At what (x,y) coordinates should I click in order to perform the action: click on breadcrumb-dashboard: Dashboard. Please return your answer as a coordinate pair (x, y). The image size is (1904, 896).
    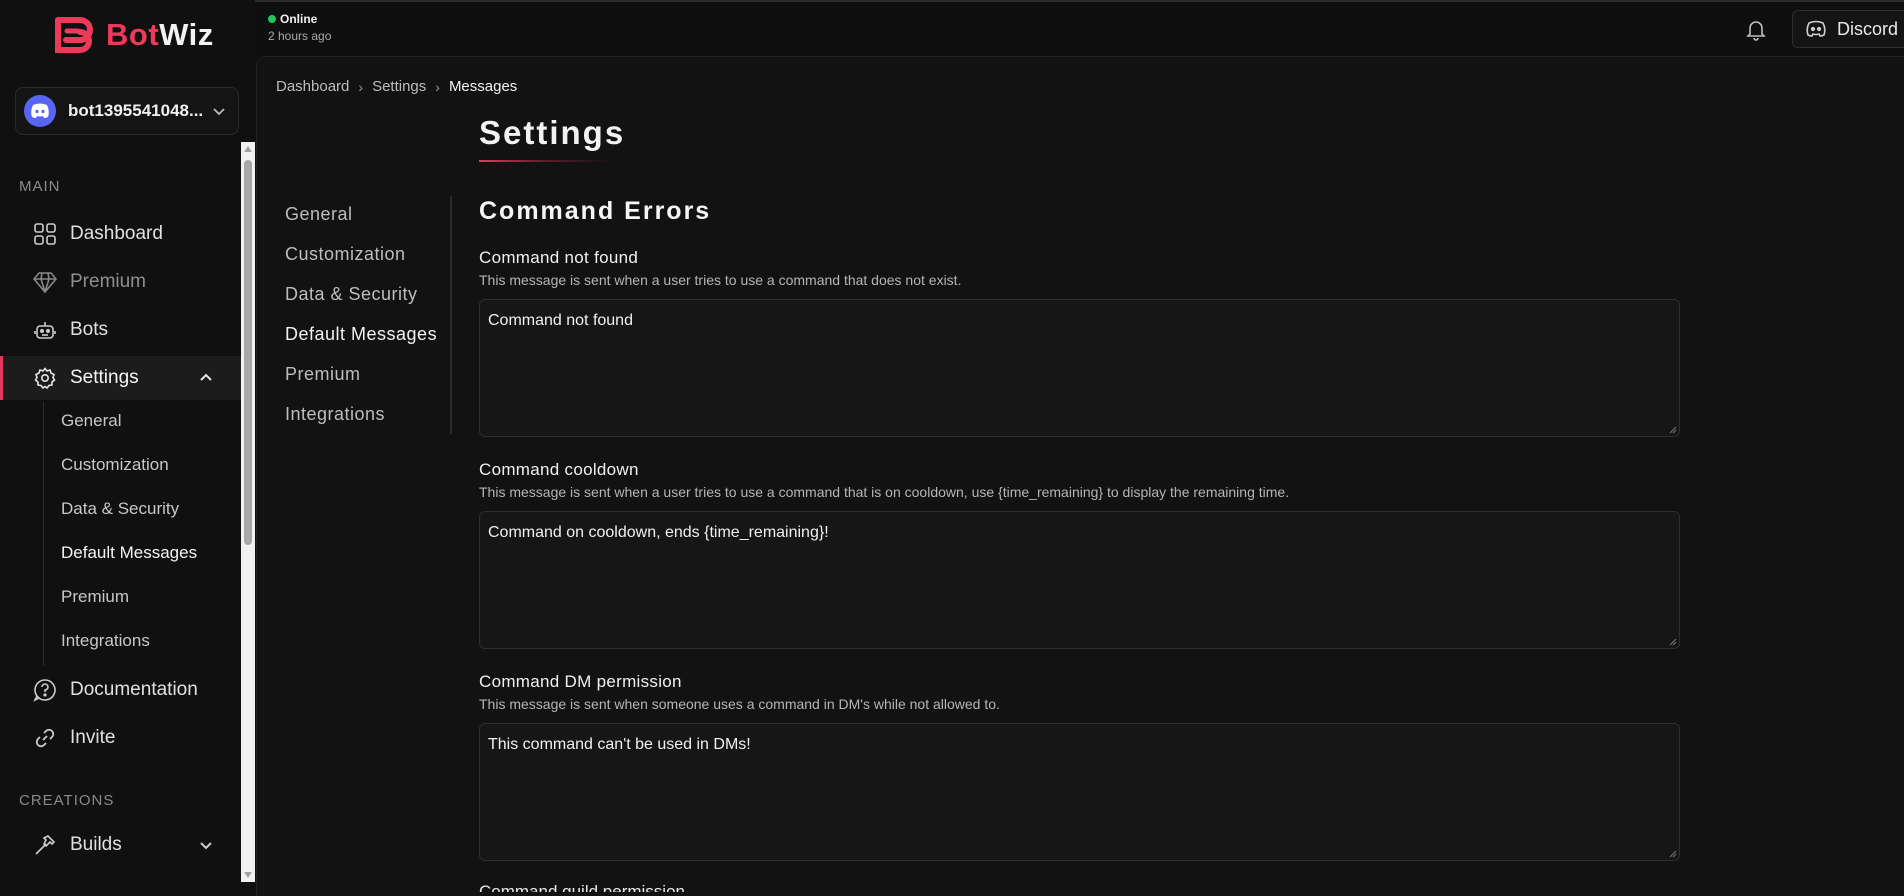
    Looking at the image, I should click on (312, 86).